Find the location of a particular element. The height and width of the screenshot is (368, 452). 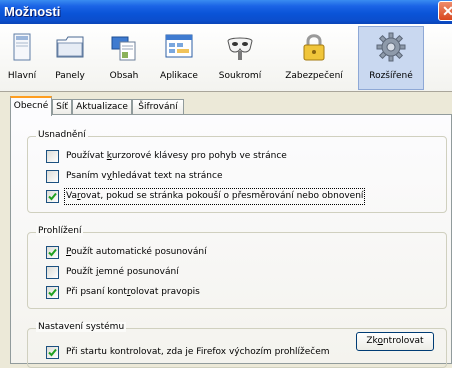

tabs-folder-icon is located at coordinates (70, 47).